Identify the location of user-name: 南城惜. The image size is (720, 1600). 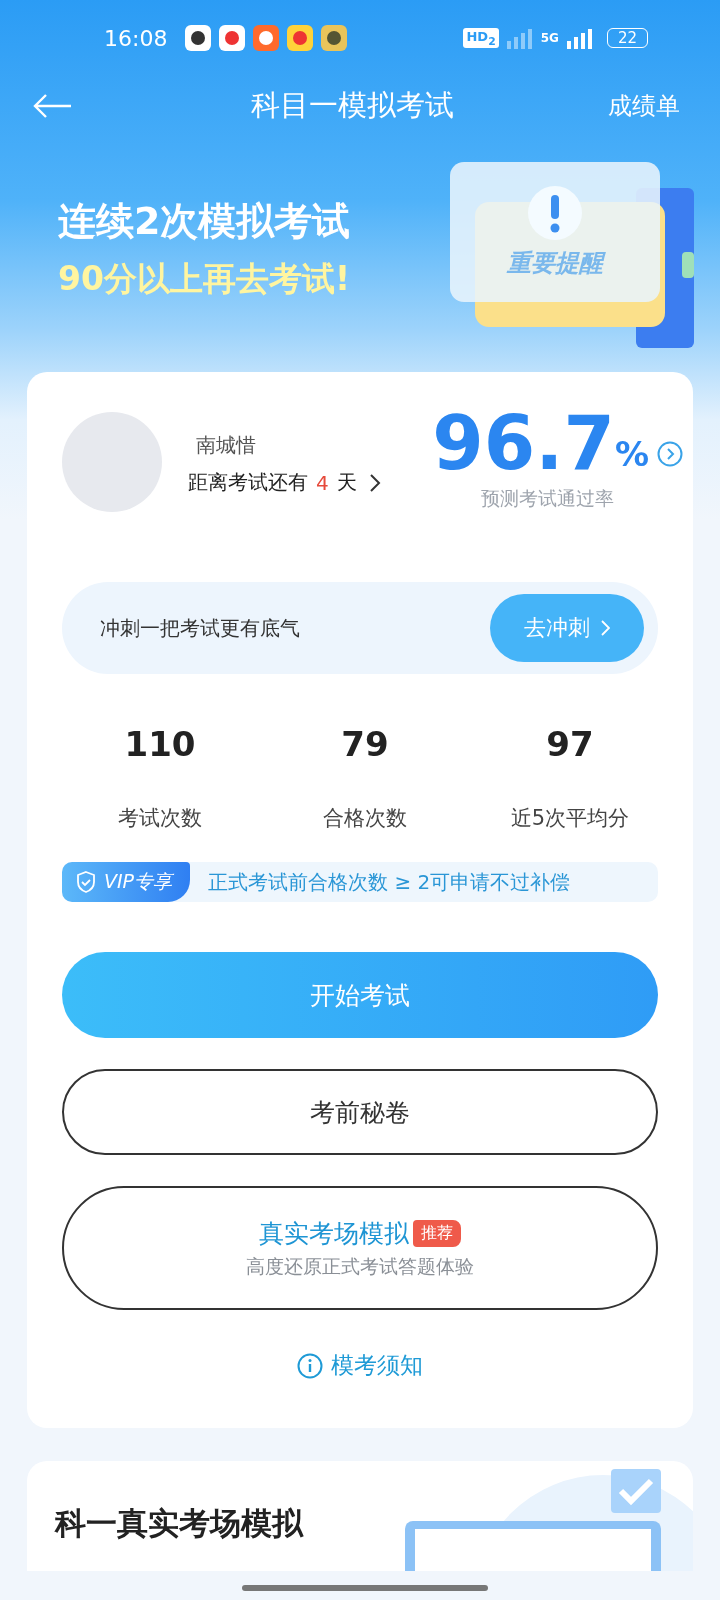
(226, 445).